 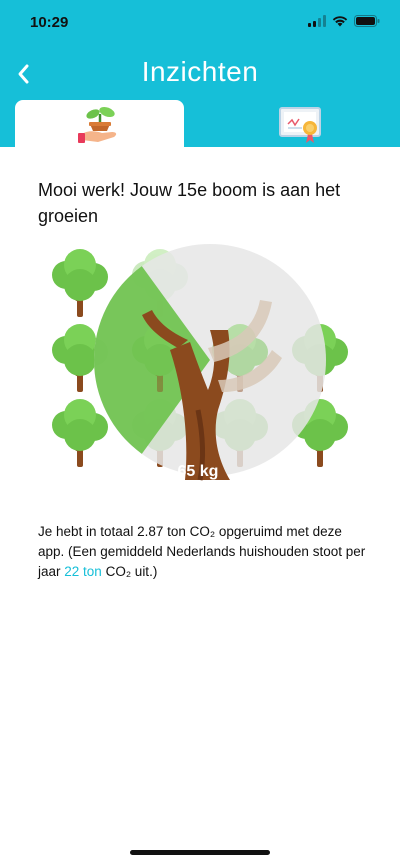 What do you see at coordinates (83, 571) in the screenshot?
I see `household-co2-link: 22 ton` at bounding box center [83, 571].